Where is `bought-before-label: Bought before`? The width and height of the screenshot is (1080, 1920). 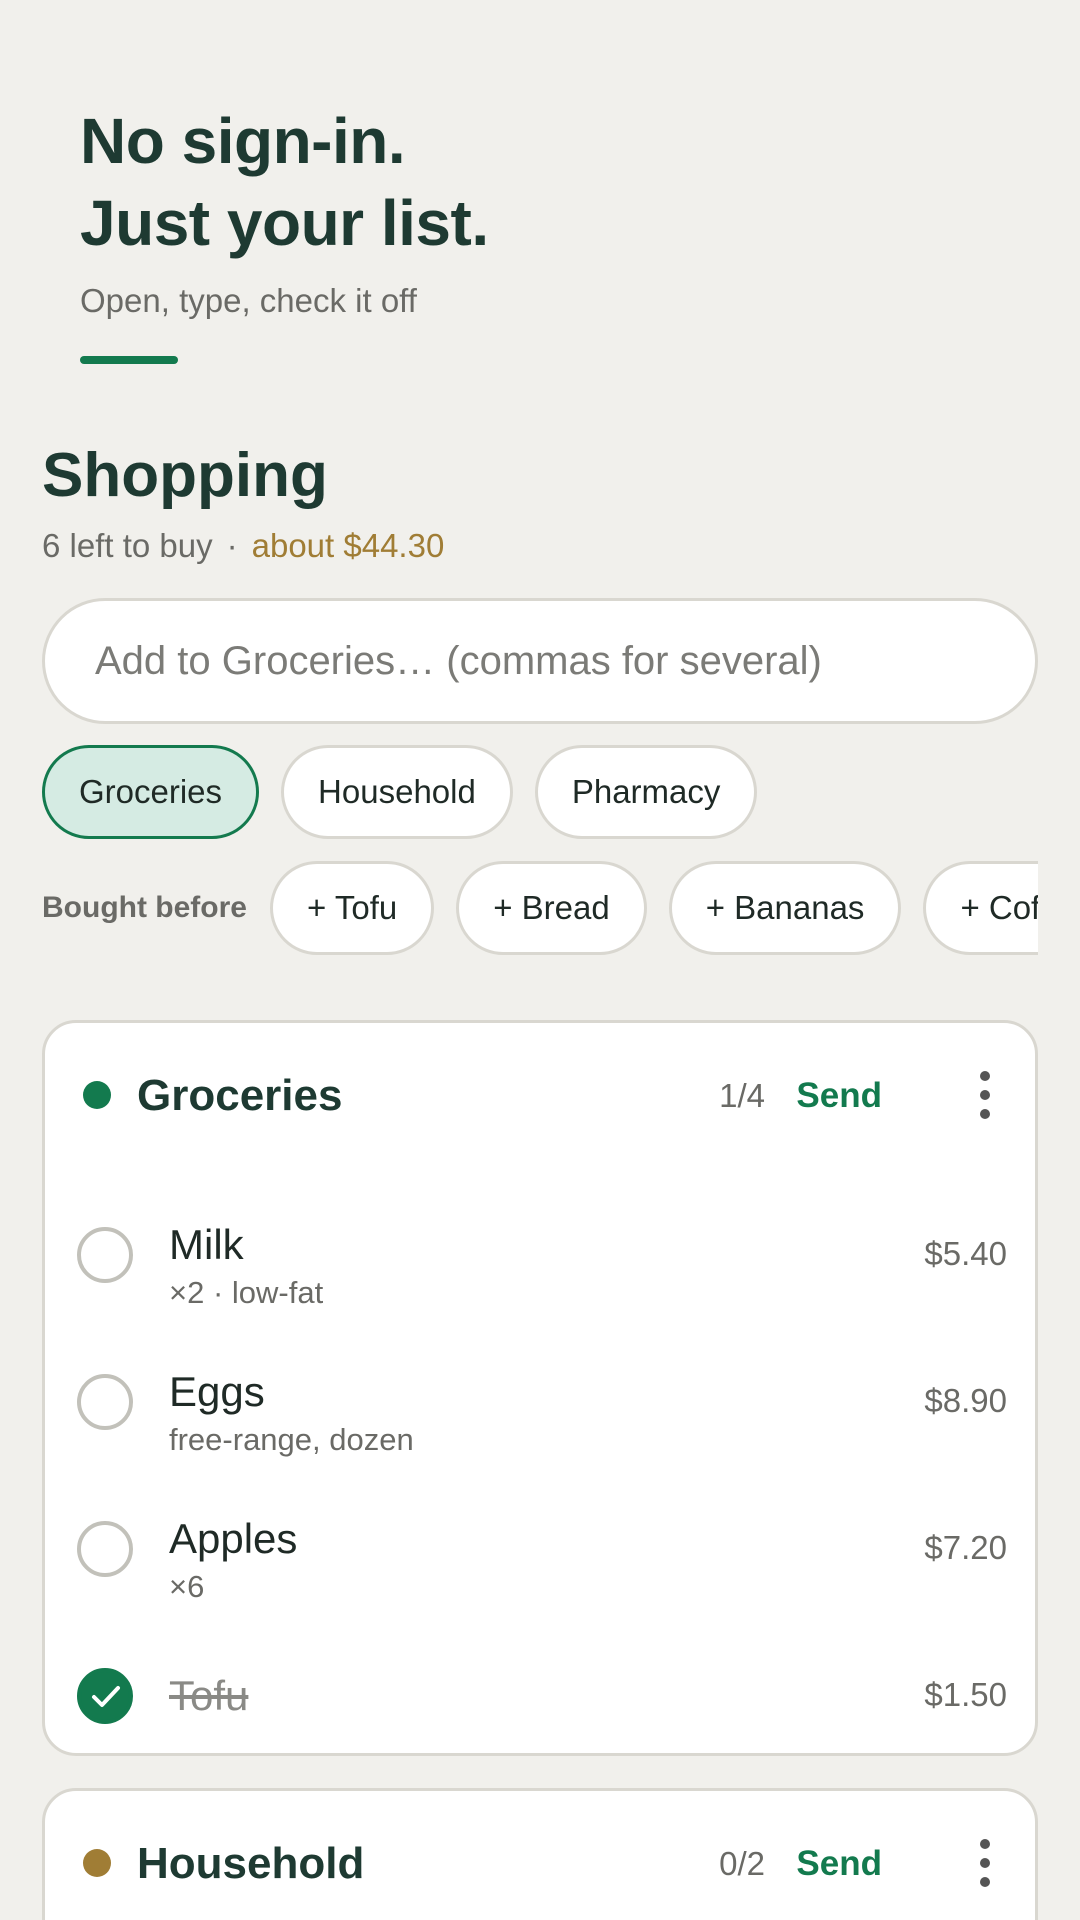
bought-before-label: Bought before is located at coordinates (144, 907).